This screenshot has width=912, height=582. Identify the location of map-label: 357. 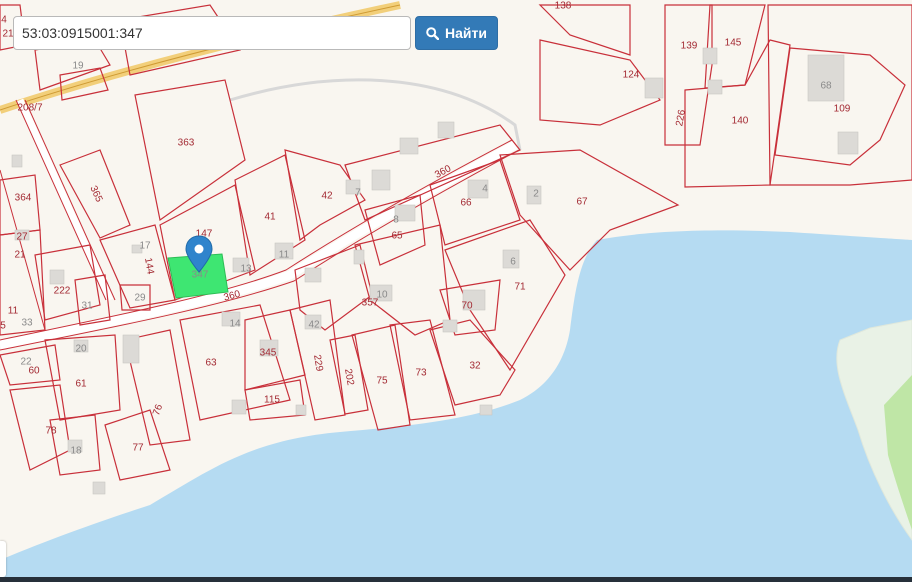
(370, 303).